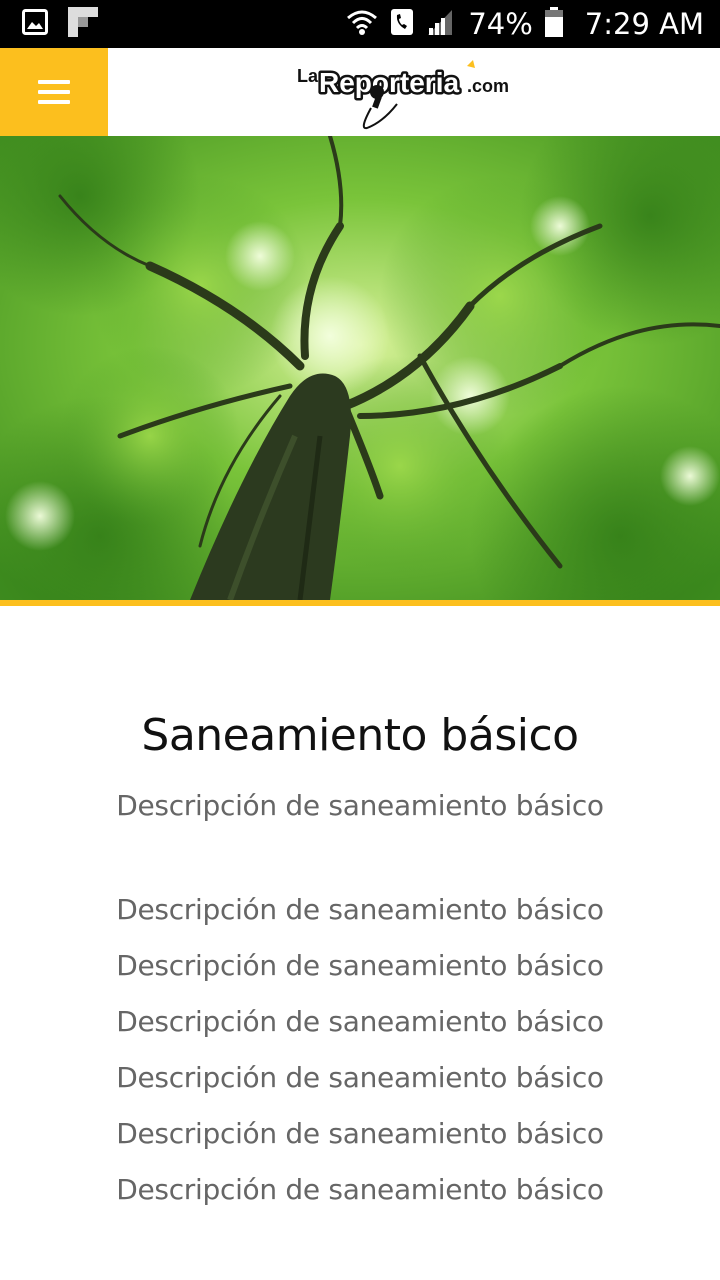 The width and height of the screenshot is (720, 1280). Describe the element at coordinates (389, 82) in the screenshot. I see `logo-main: Reporteria` at that location.